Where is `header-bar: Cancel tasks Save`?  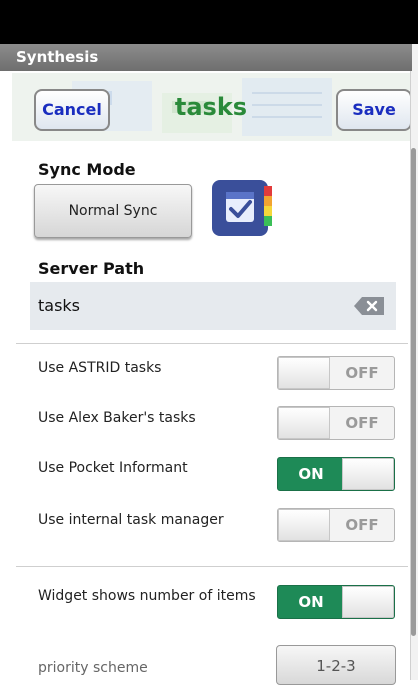 header-bar: Cancel tasks Save is located at coordinates (211, 107).